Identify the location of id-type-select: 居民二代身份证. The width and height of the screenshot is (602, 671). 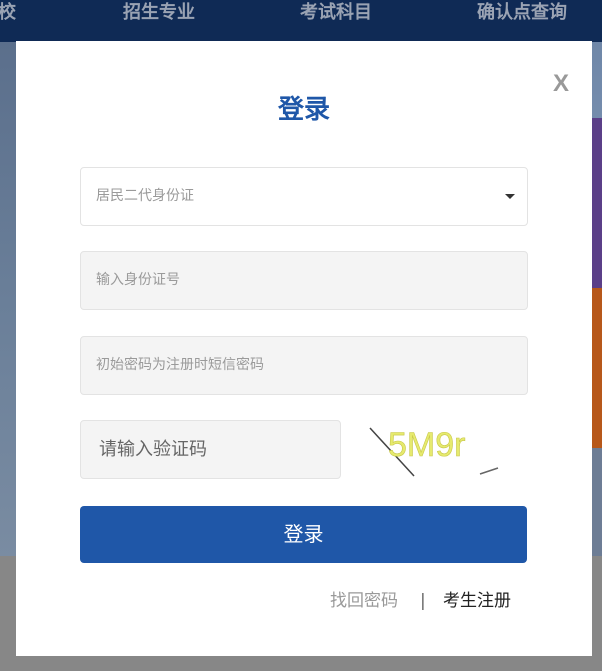
(304, 196).